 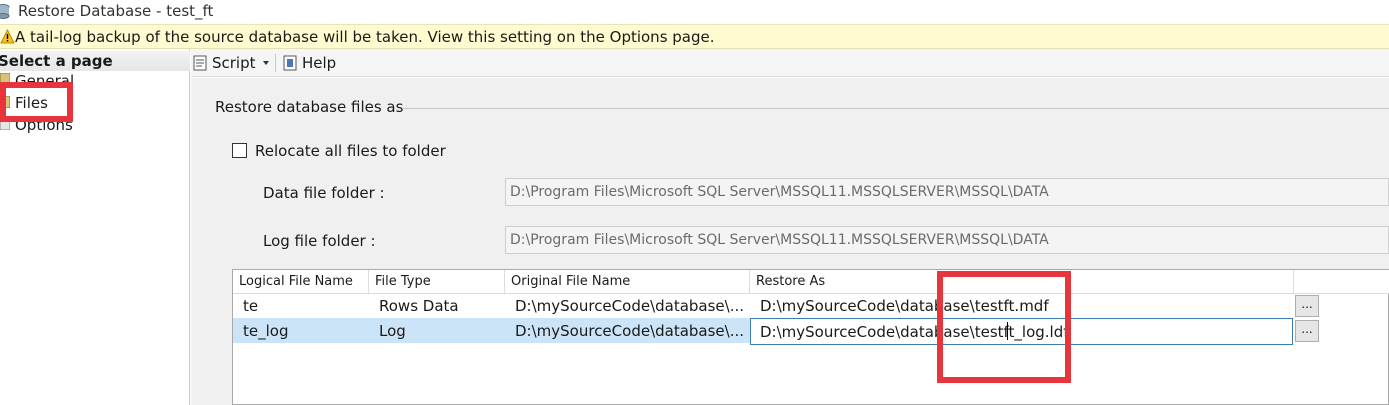 I want to click on help-button: Help, so click(x=319, y=63).